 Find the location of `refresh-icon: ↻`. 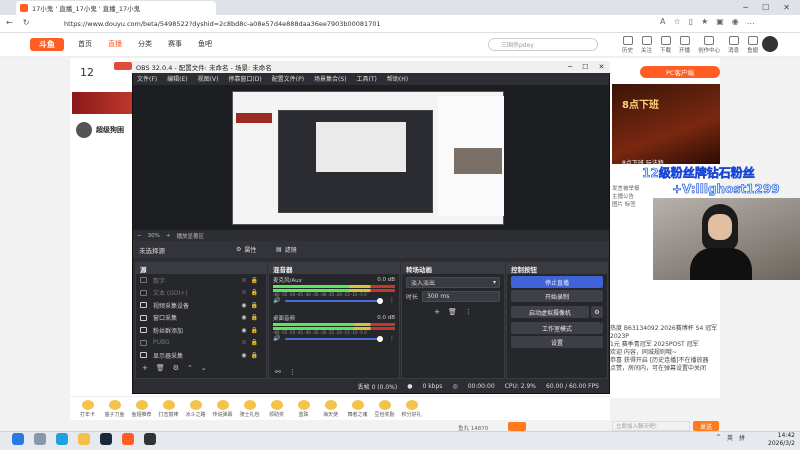

refresh-icon: ↻ is located at coordinates (26, 22).